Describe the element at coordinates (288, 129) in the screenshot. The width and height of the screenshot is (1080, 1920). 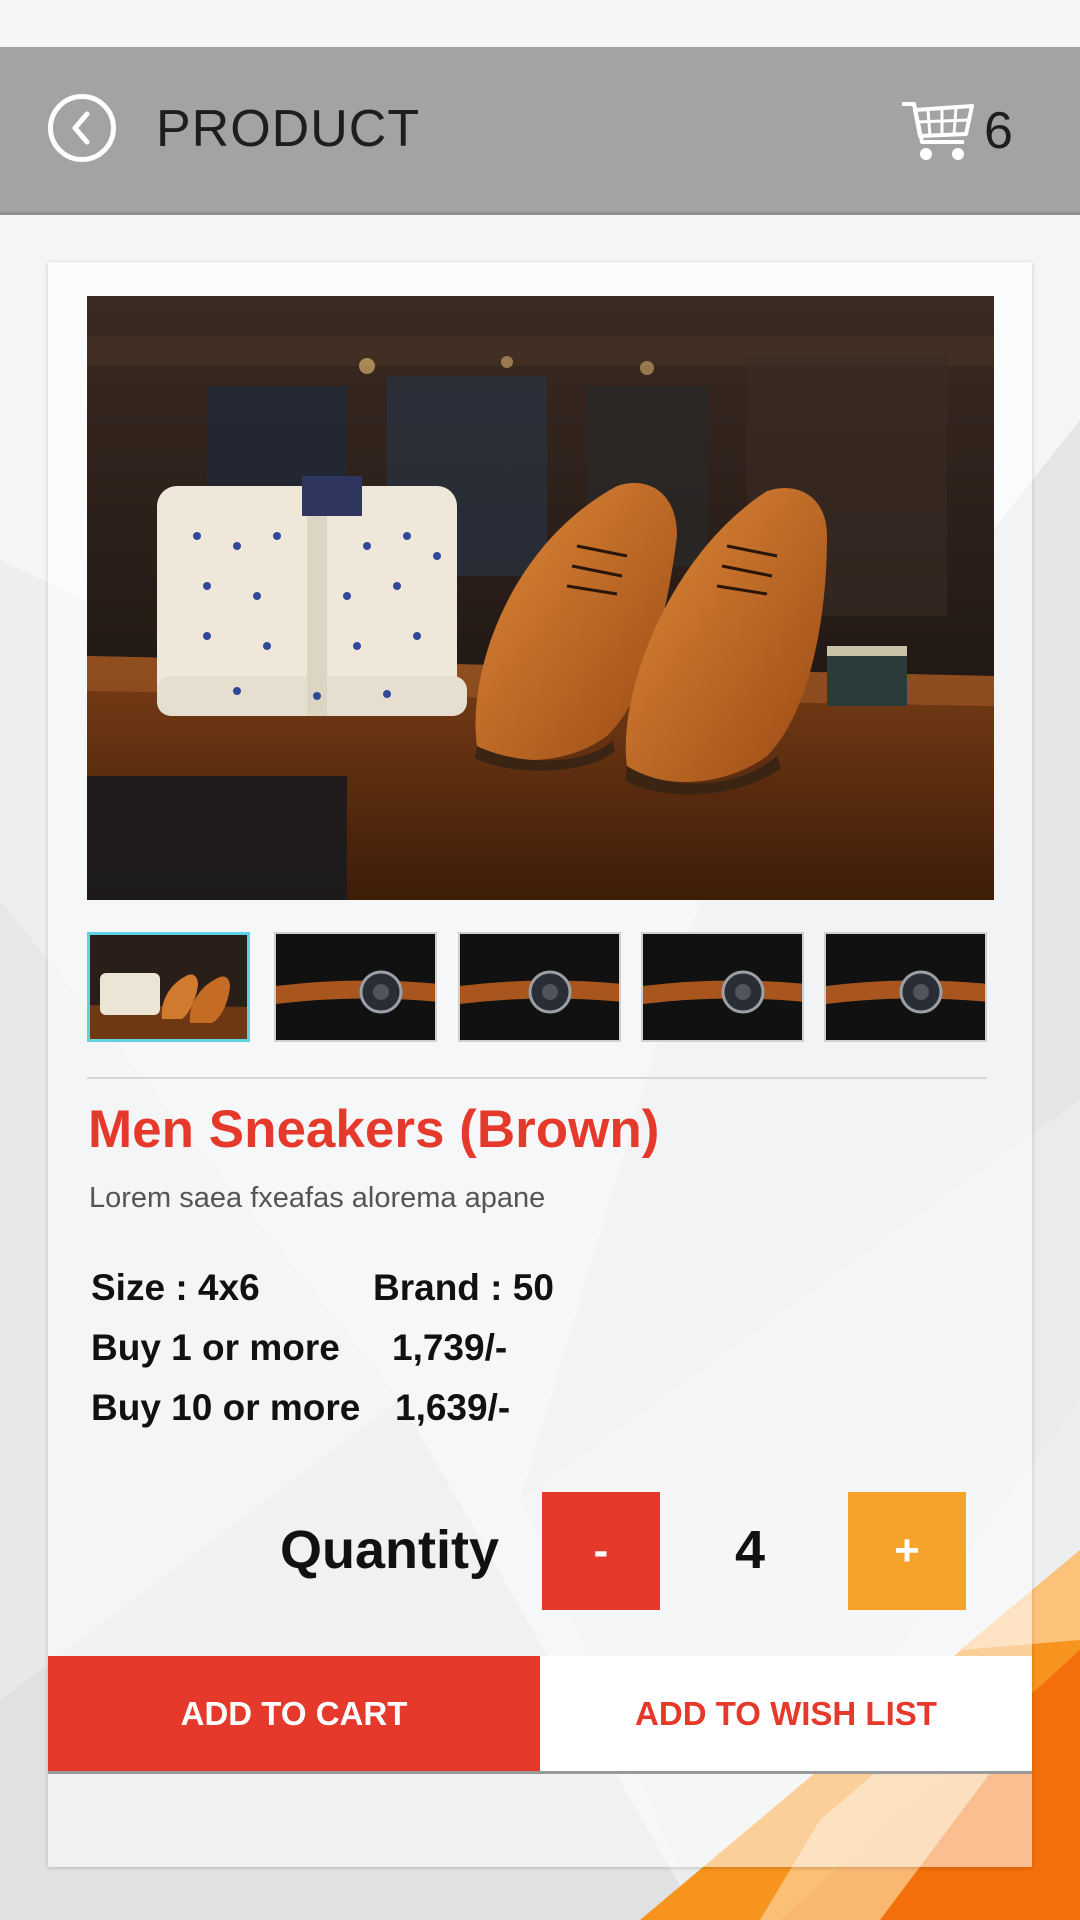
I see `page-title: PRODUCT` at that location.